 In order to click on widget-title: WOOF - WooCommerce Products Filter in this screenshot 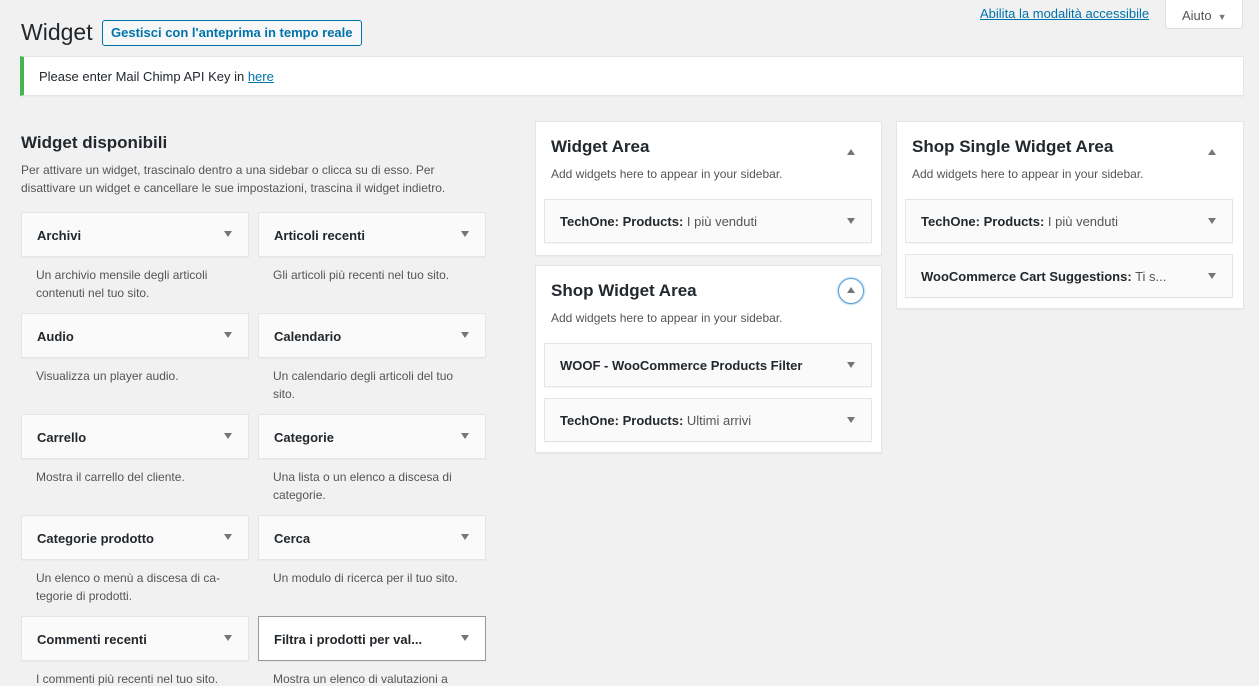, I will do `click(681, 365)`.